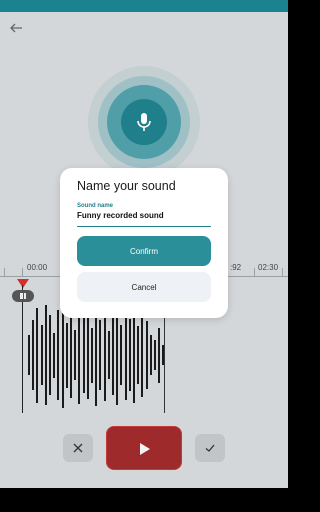 Image resolution: width=320 pixels, height=512 pixels. I want to click on sound-name-label: Sound name, so click(95, 206).